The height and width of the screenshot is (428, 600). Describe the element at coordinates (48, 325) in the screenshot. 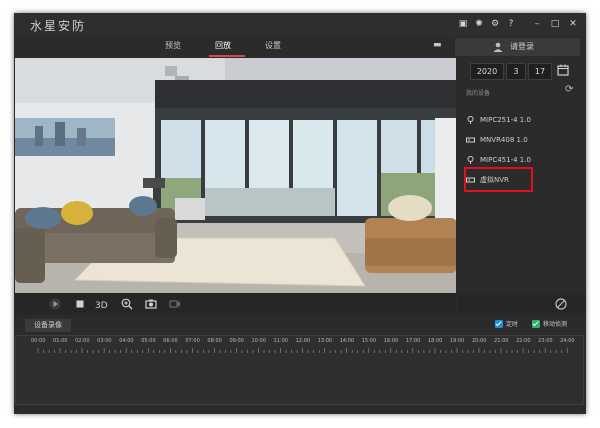

I see `device-record-button: 设备录像` at that location.